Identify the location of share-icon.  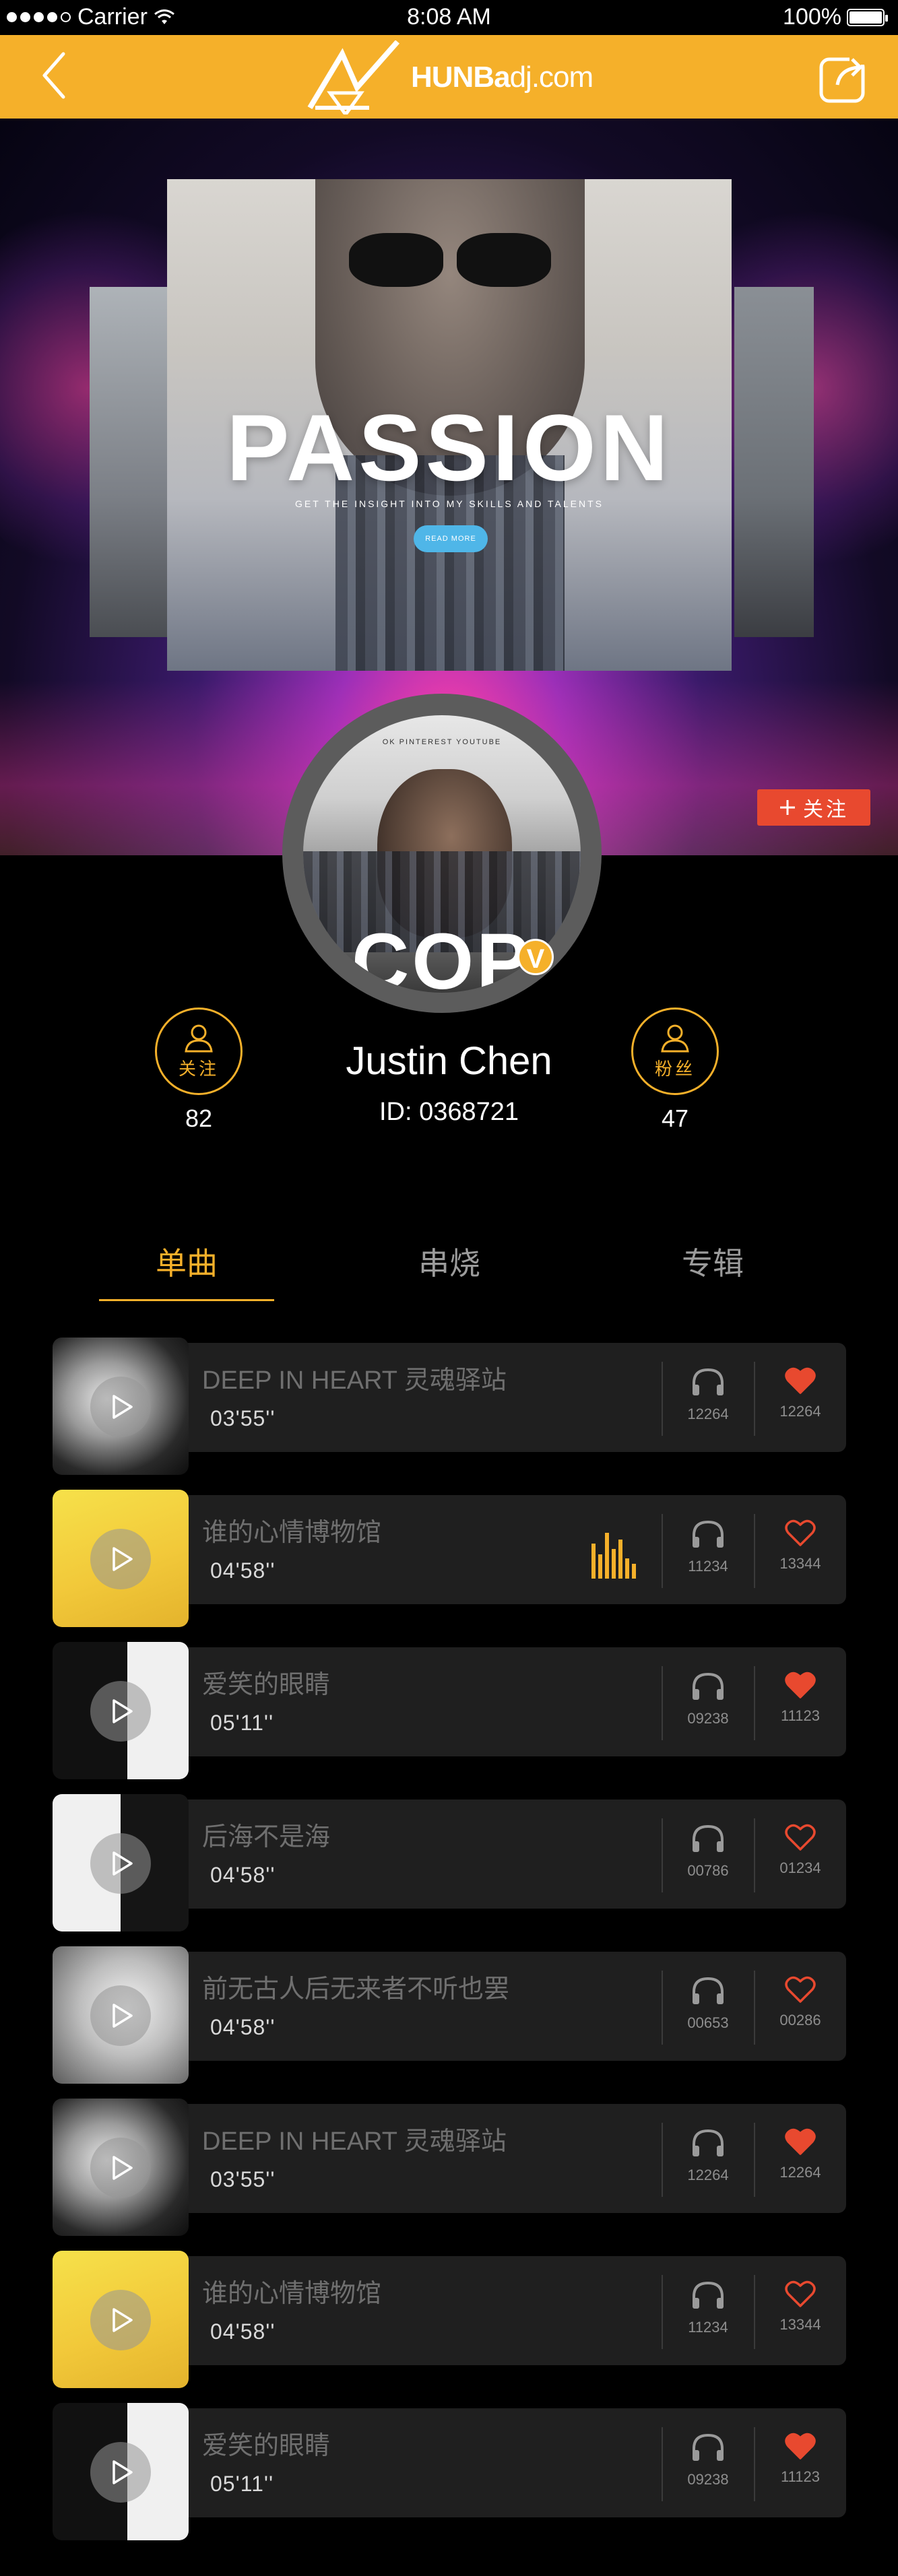
(843, 79).